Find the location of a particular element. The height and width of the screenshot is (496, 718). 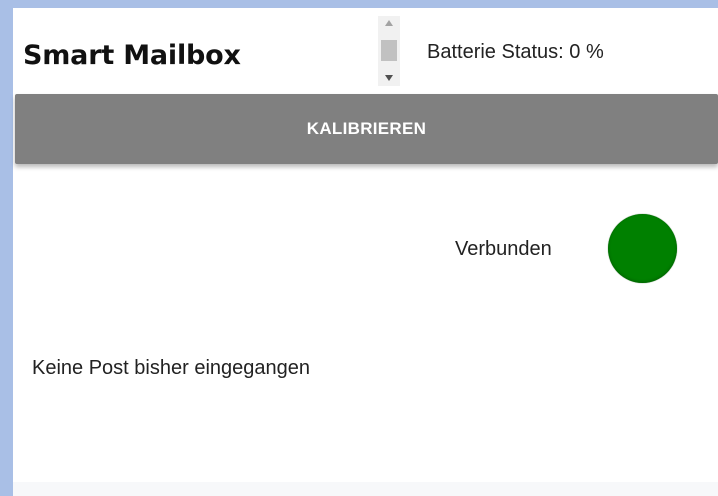

footer-strip is located at coordinates (365, 489).